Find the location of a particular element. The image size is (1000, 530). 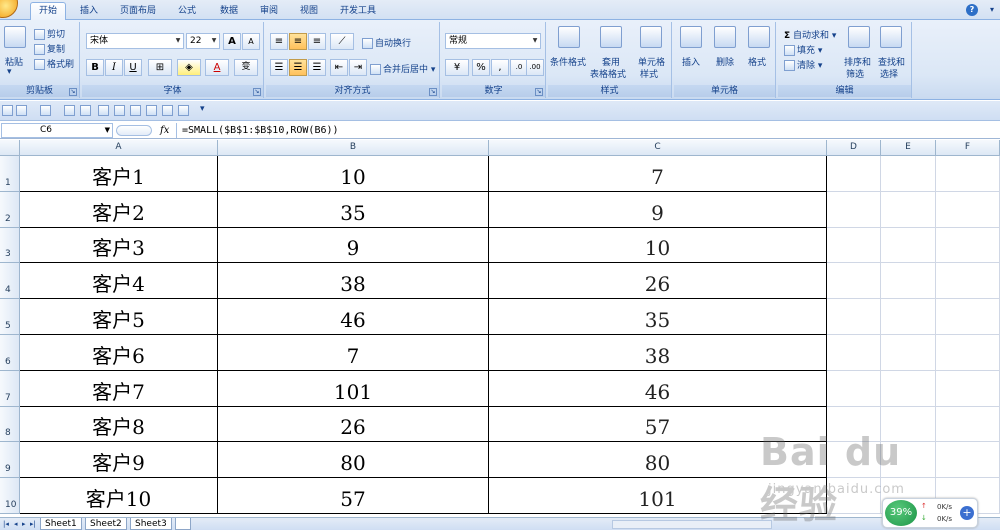

percent-button: % is located at coordinates (481, 67).